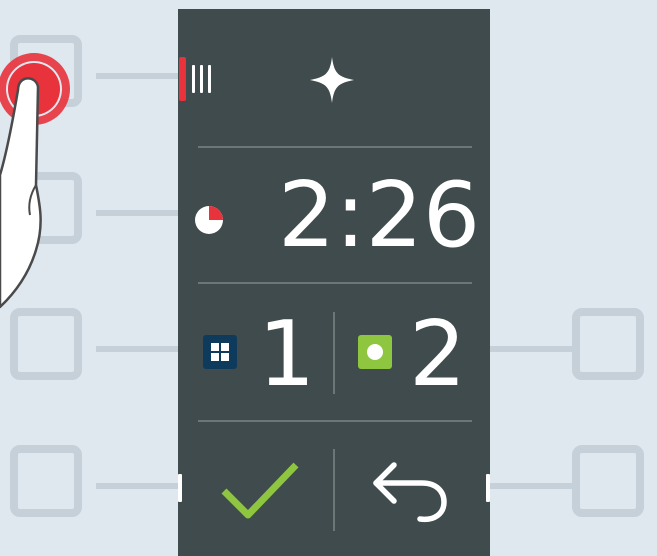  I want to click on key-3-lead, so click(137, 349).